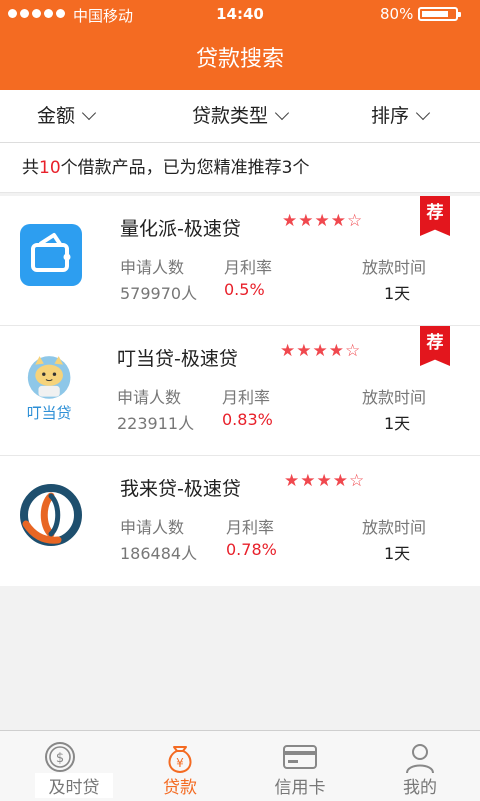  I want to click on summary-suffix: 个借款产品，已为您精准推荐3个, so click(185, 168).